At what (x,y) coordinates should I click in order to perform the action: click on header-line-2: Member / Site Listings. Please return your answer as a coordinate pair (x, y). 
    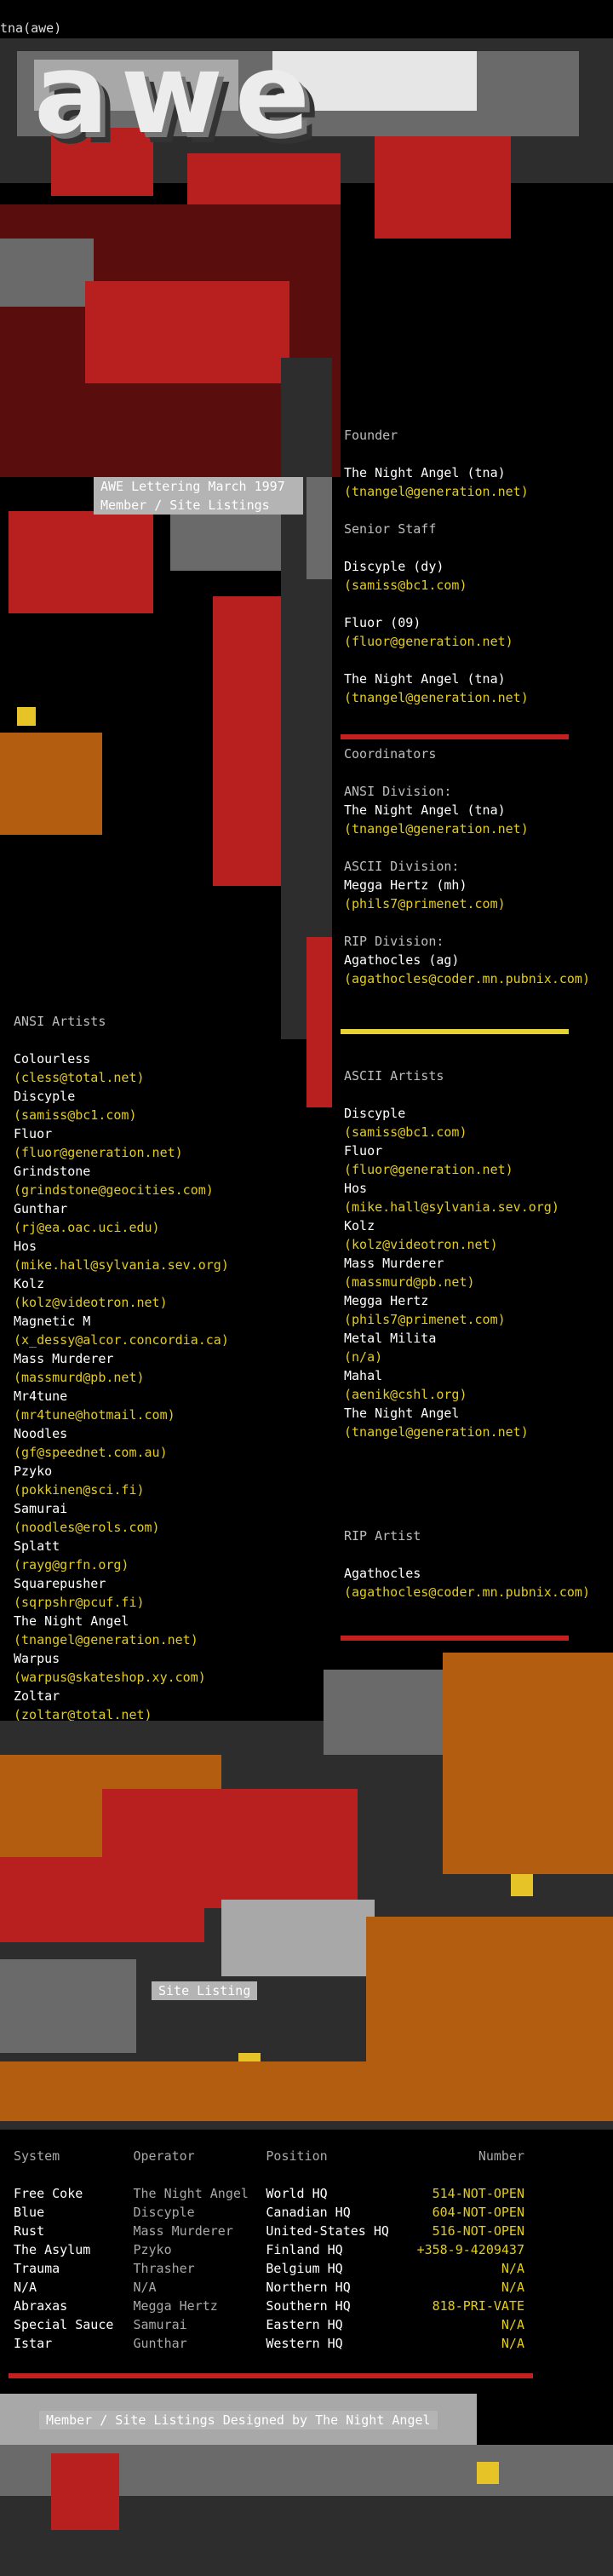
    Looking at the image, I should click on (185, 505).